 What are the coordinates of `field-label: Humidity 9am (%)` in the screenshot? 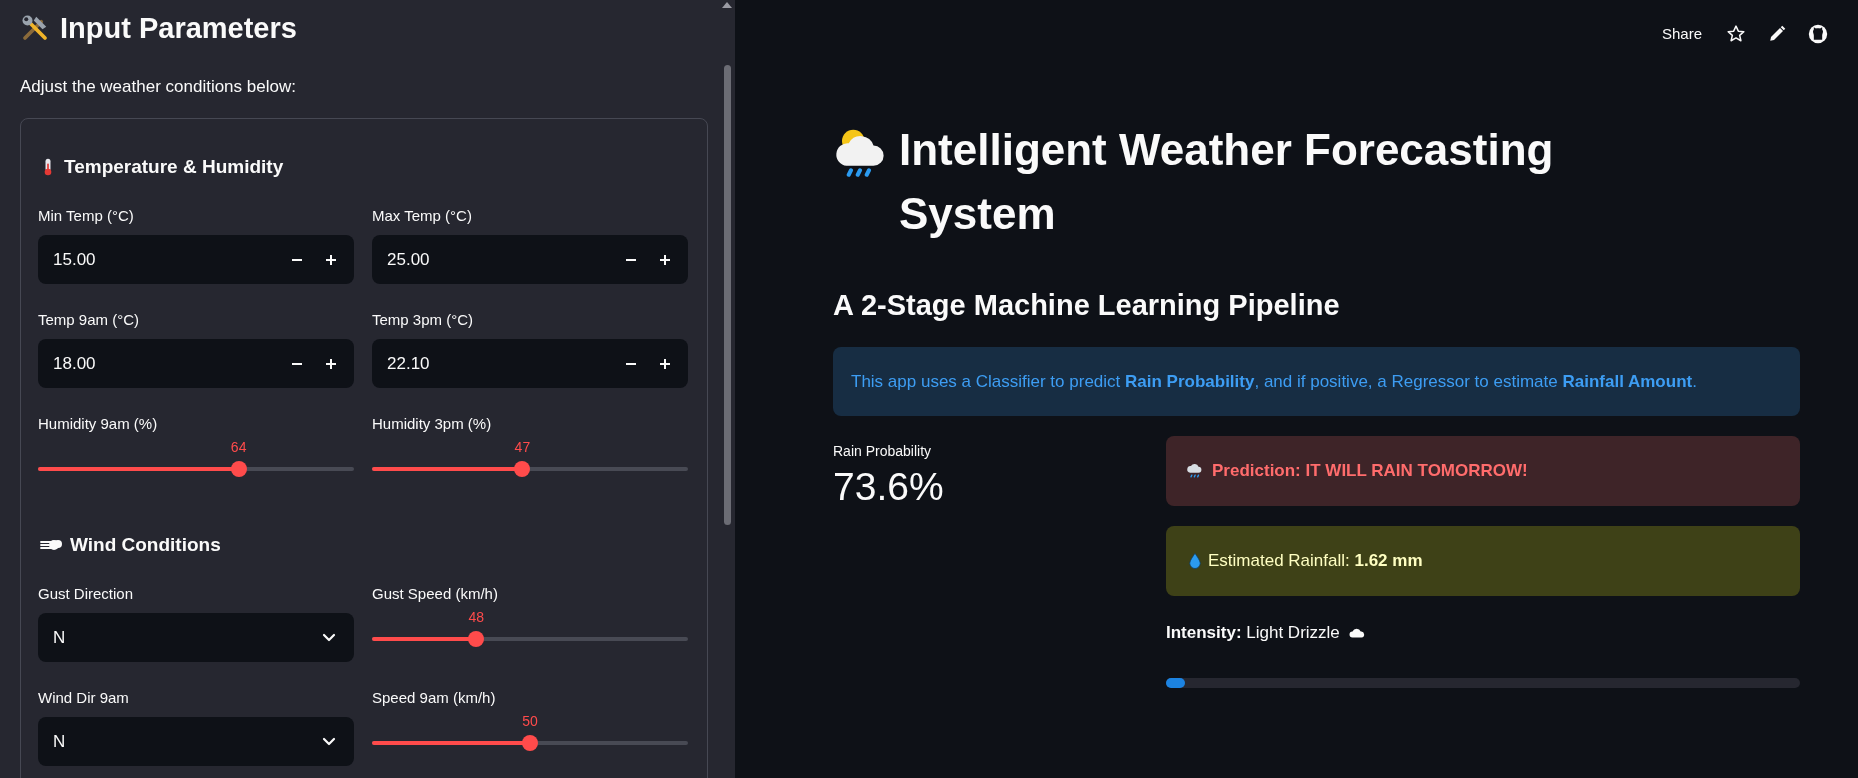 It's located at (98, 424).